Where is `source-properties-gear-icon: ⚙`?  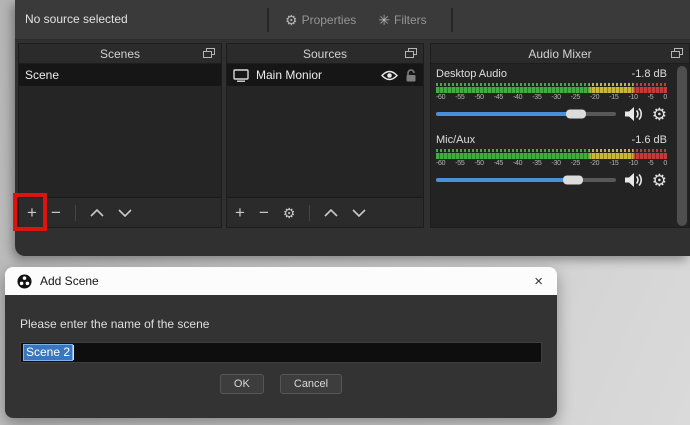
source-properties-gear-icon: ⚙ is located at coordinates (289, 213).